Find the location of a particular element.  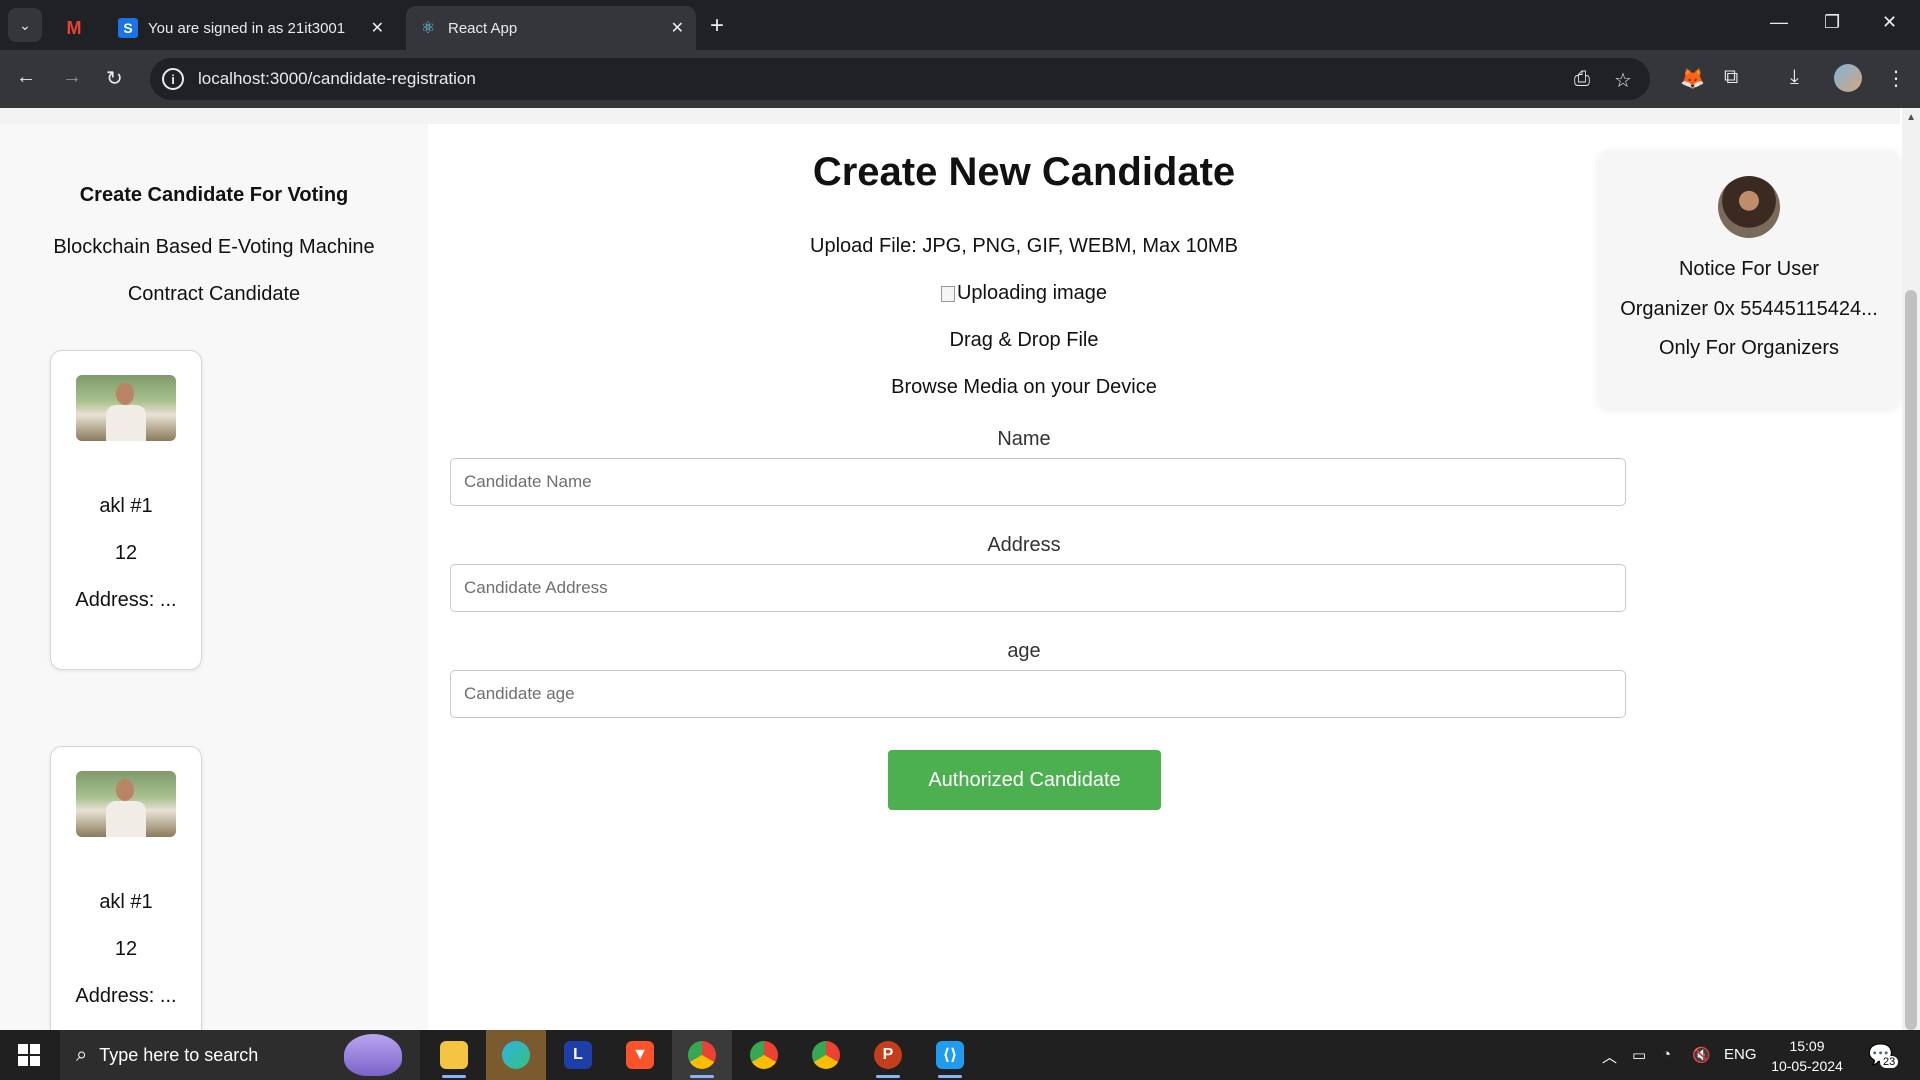

gmail-icon: M is located at coordinates (74, 27).